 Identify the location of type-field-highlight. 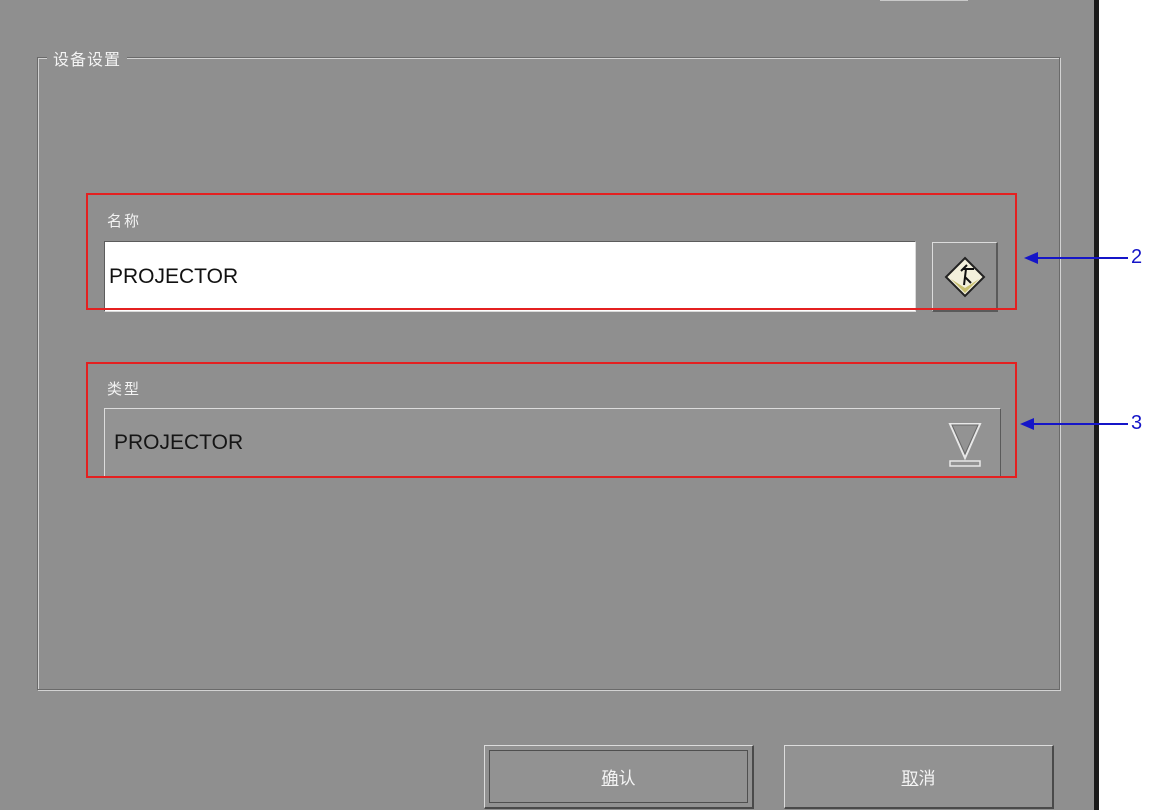
(551, 420).